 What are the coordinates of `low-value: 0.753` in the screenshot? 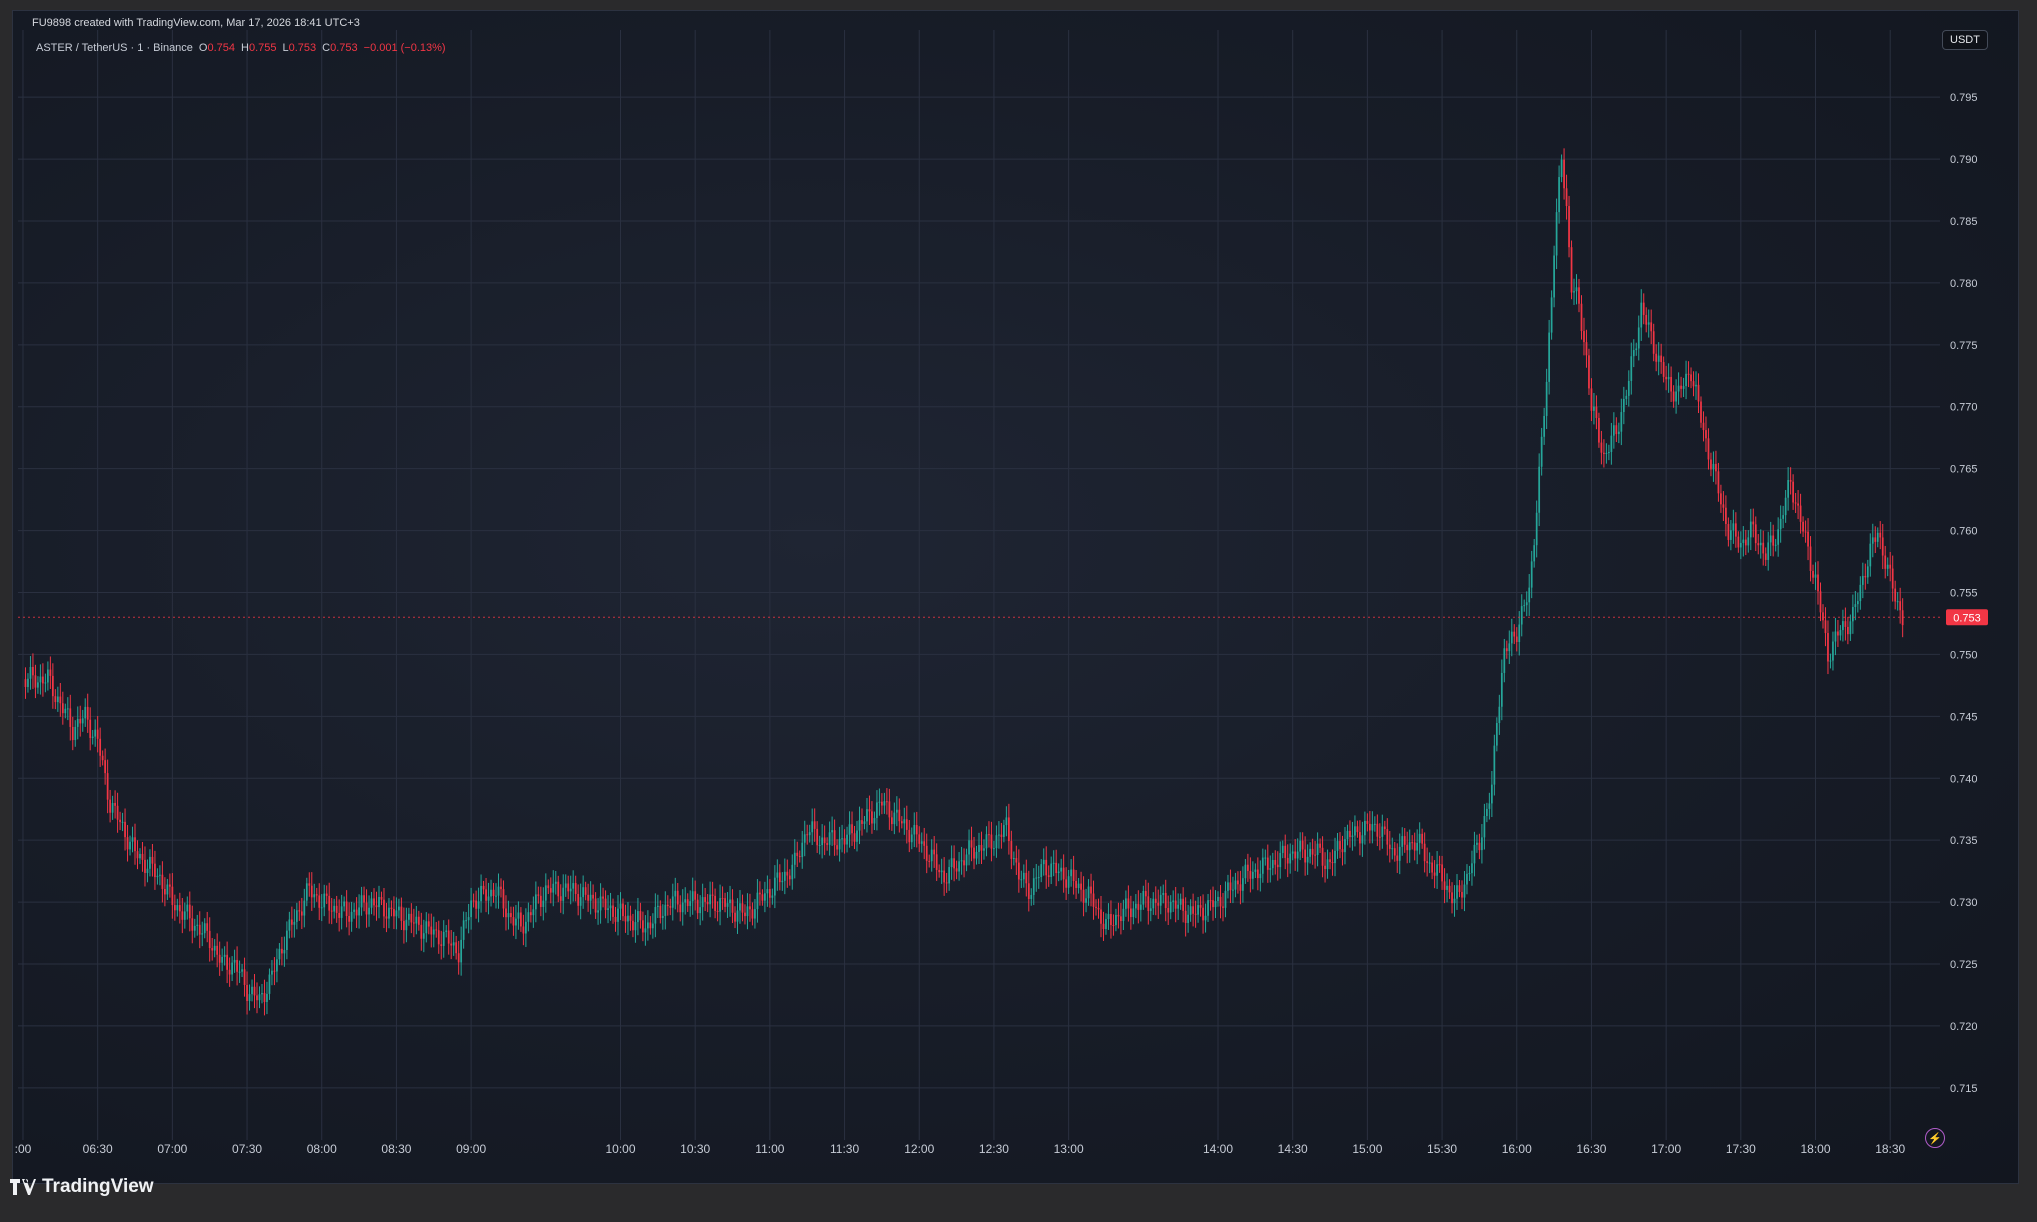 It's located at (302, 48).